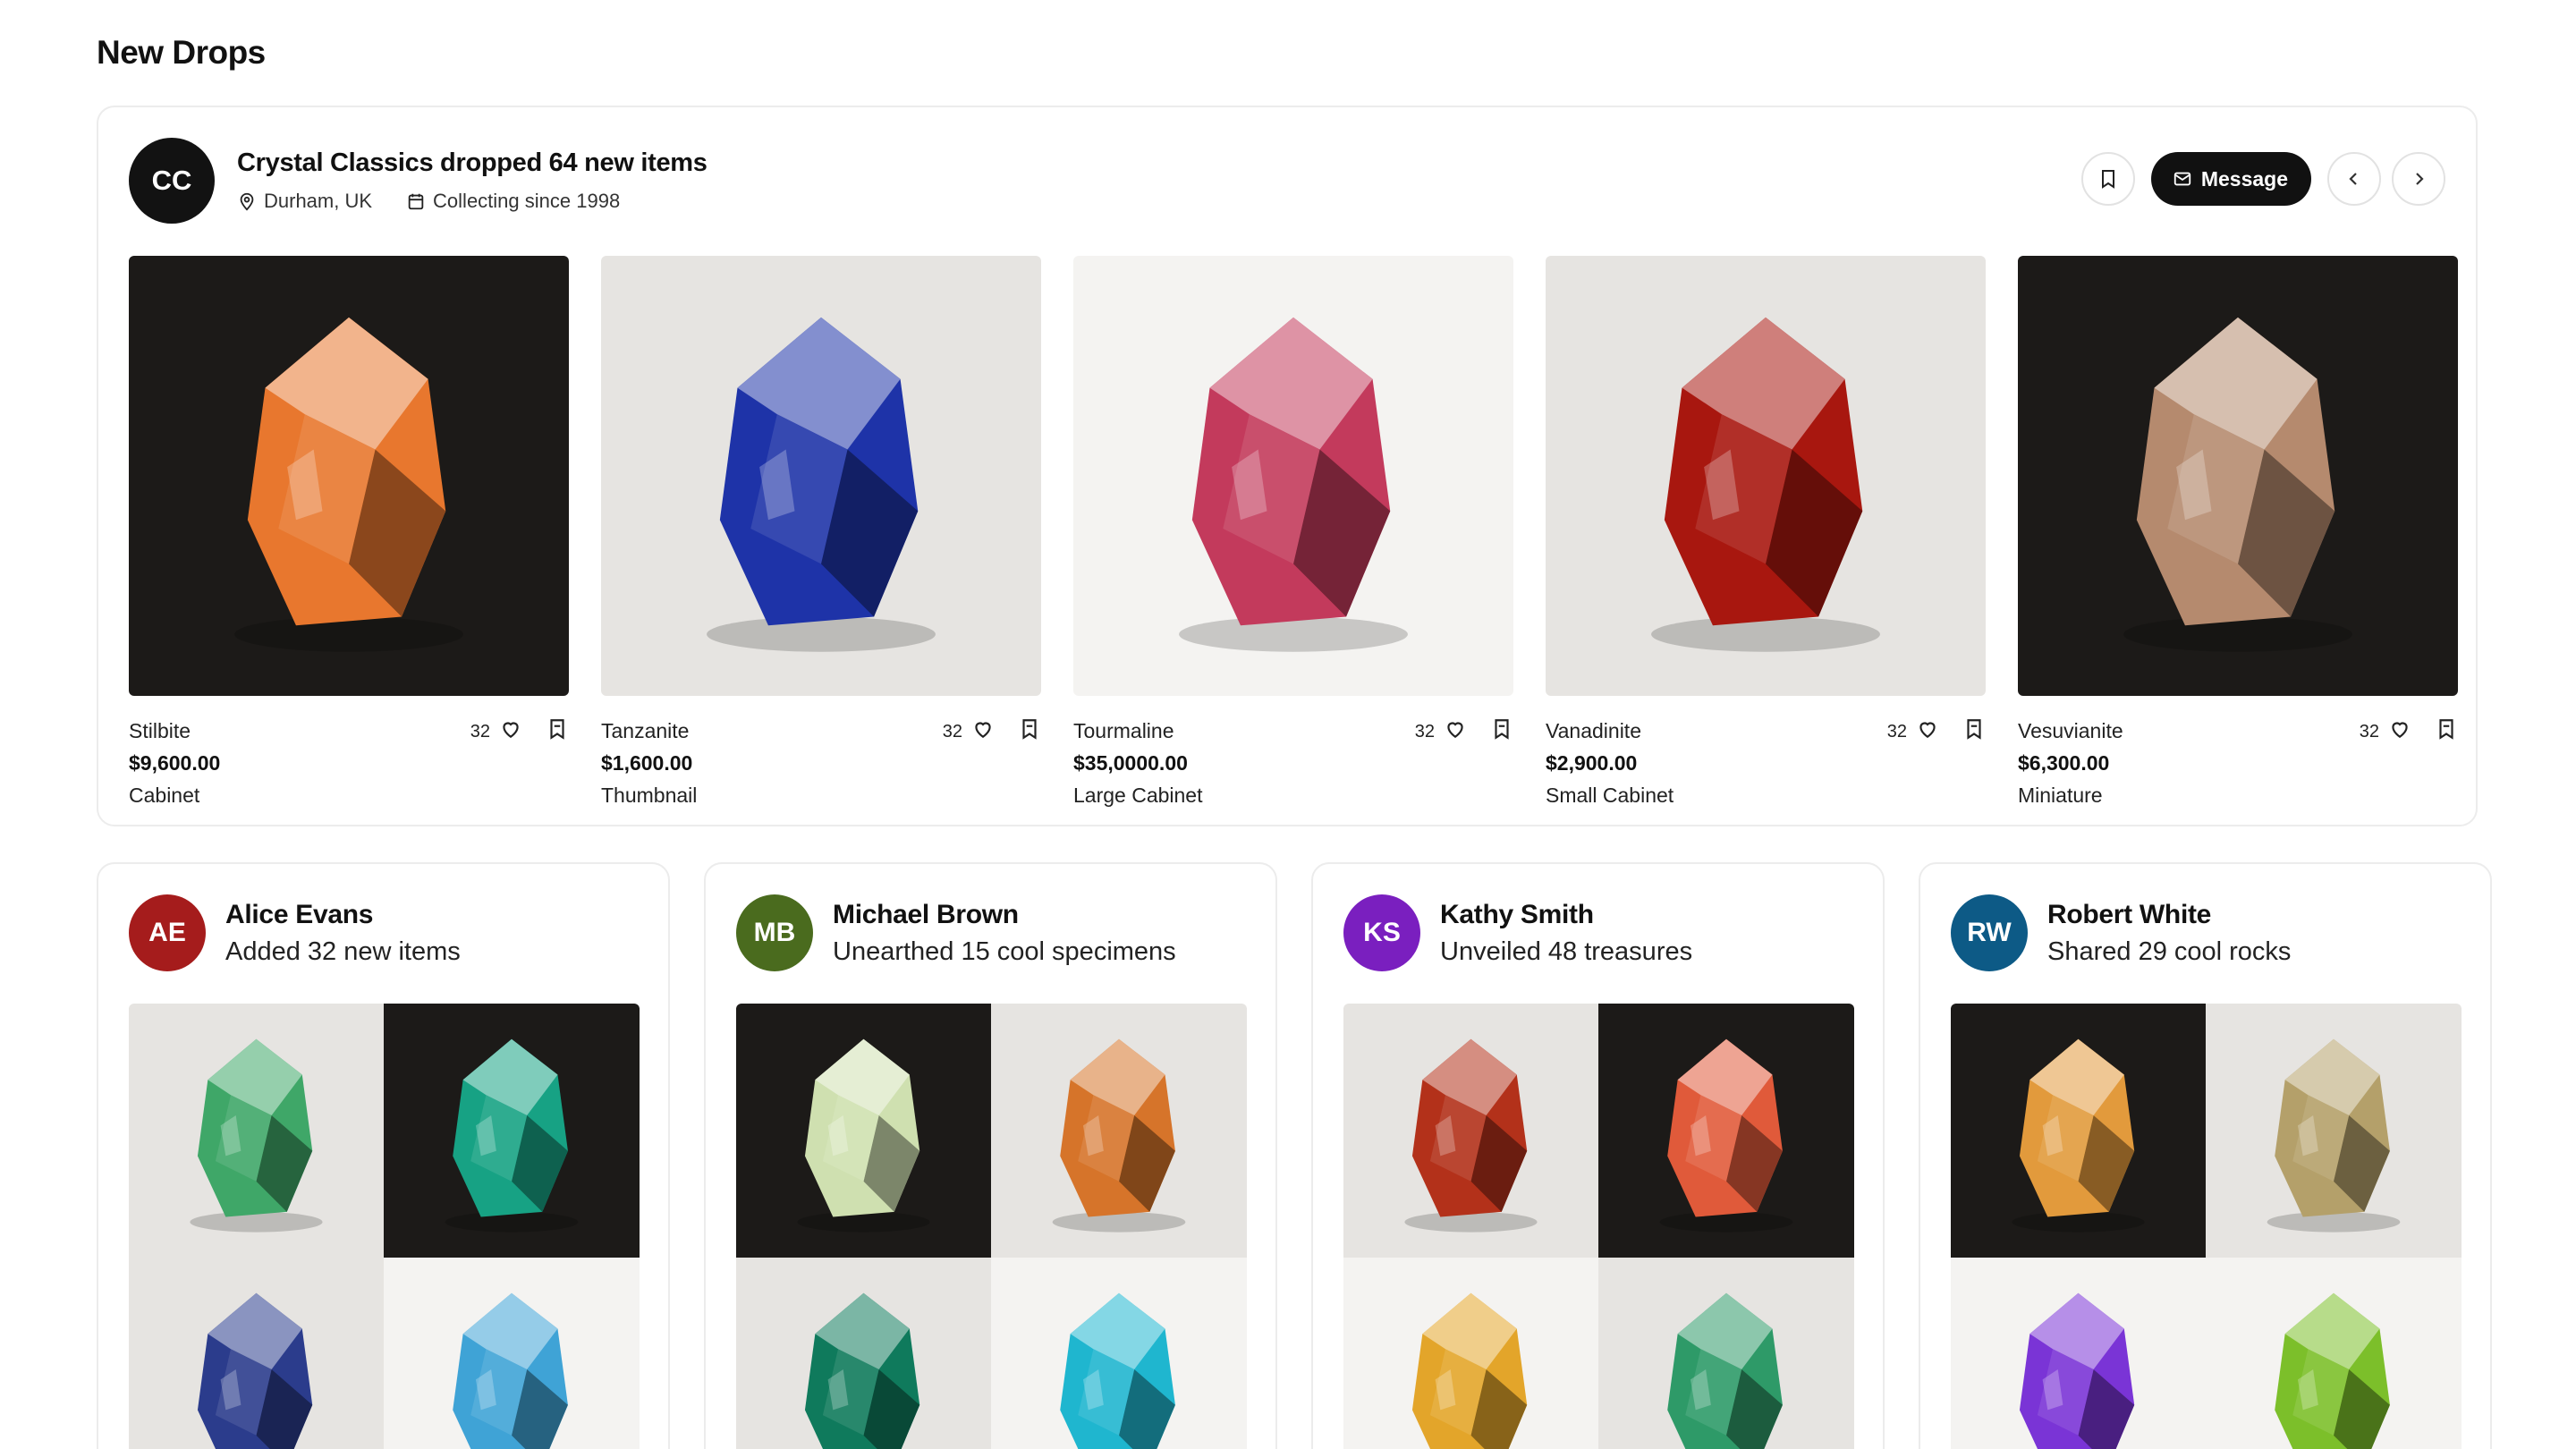 The height and width of the screenshot is (1449, 2576). I want to click on product-price: $9,600.00, so click(175, 763).